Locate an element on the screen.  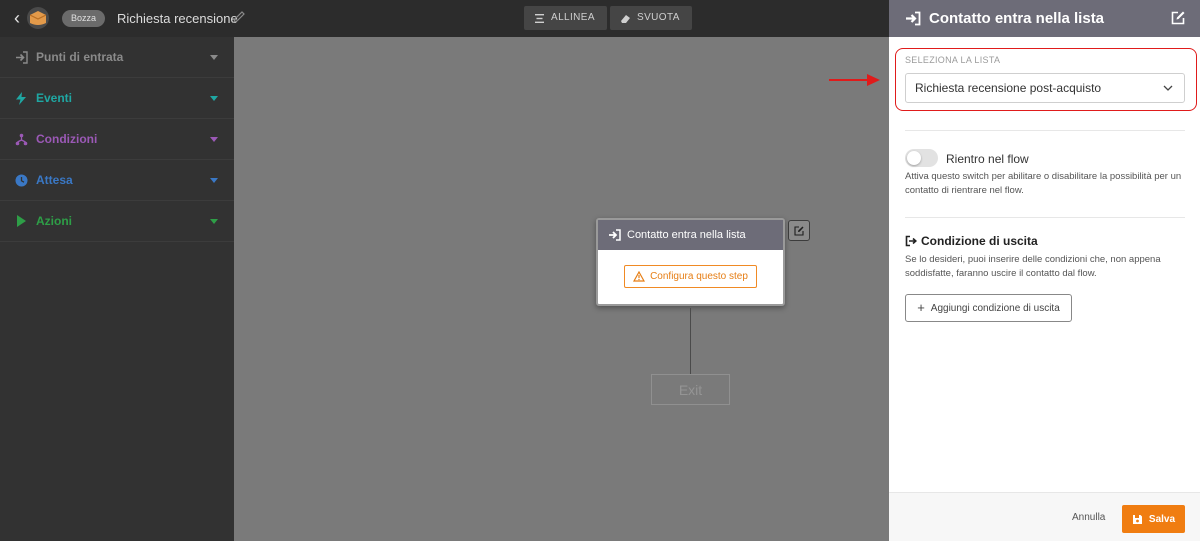
back-chevron-icon: ‹ is located at coordinates (17, 18).